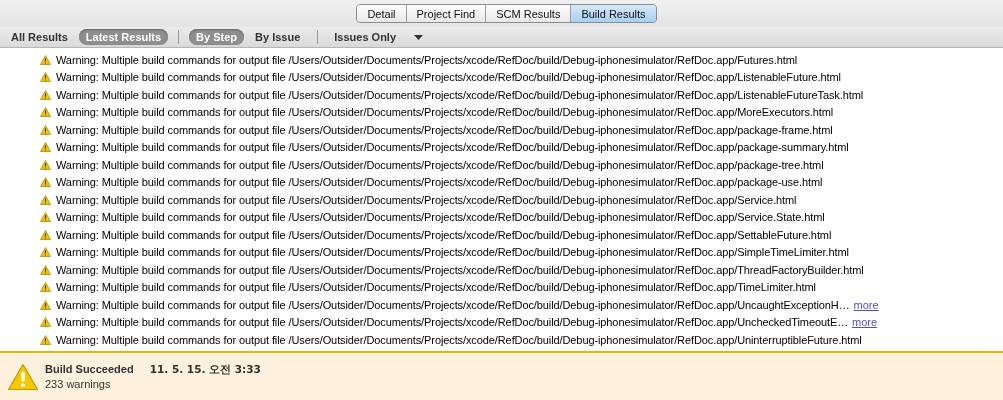  I want to click on warning-message: Warning: Multiple build commands for output file /Users/Outsider/Documents/Projects/xcode/RefDoc/build/Debug-iphonesimulator/RefDoc.app/Service.State.html, so click(440, 217).